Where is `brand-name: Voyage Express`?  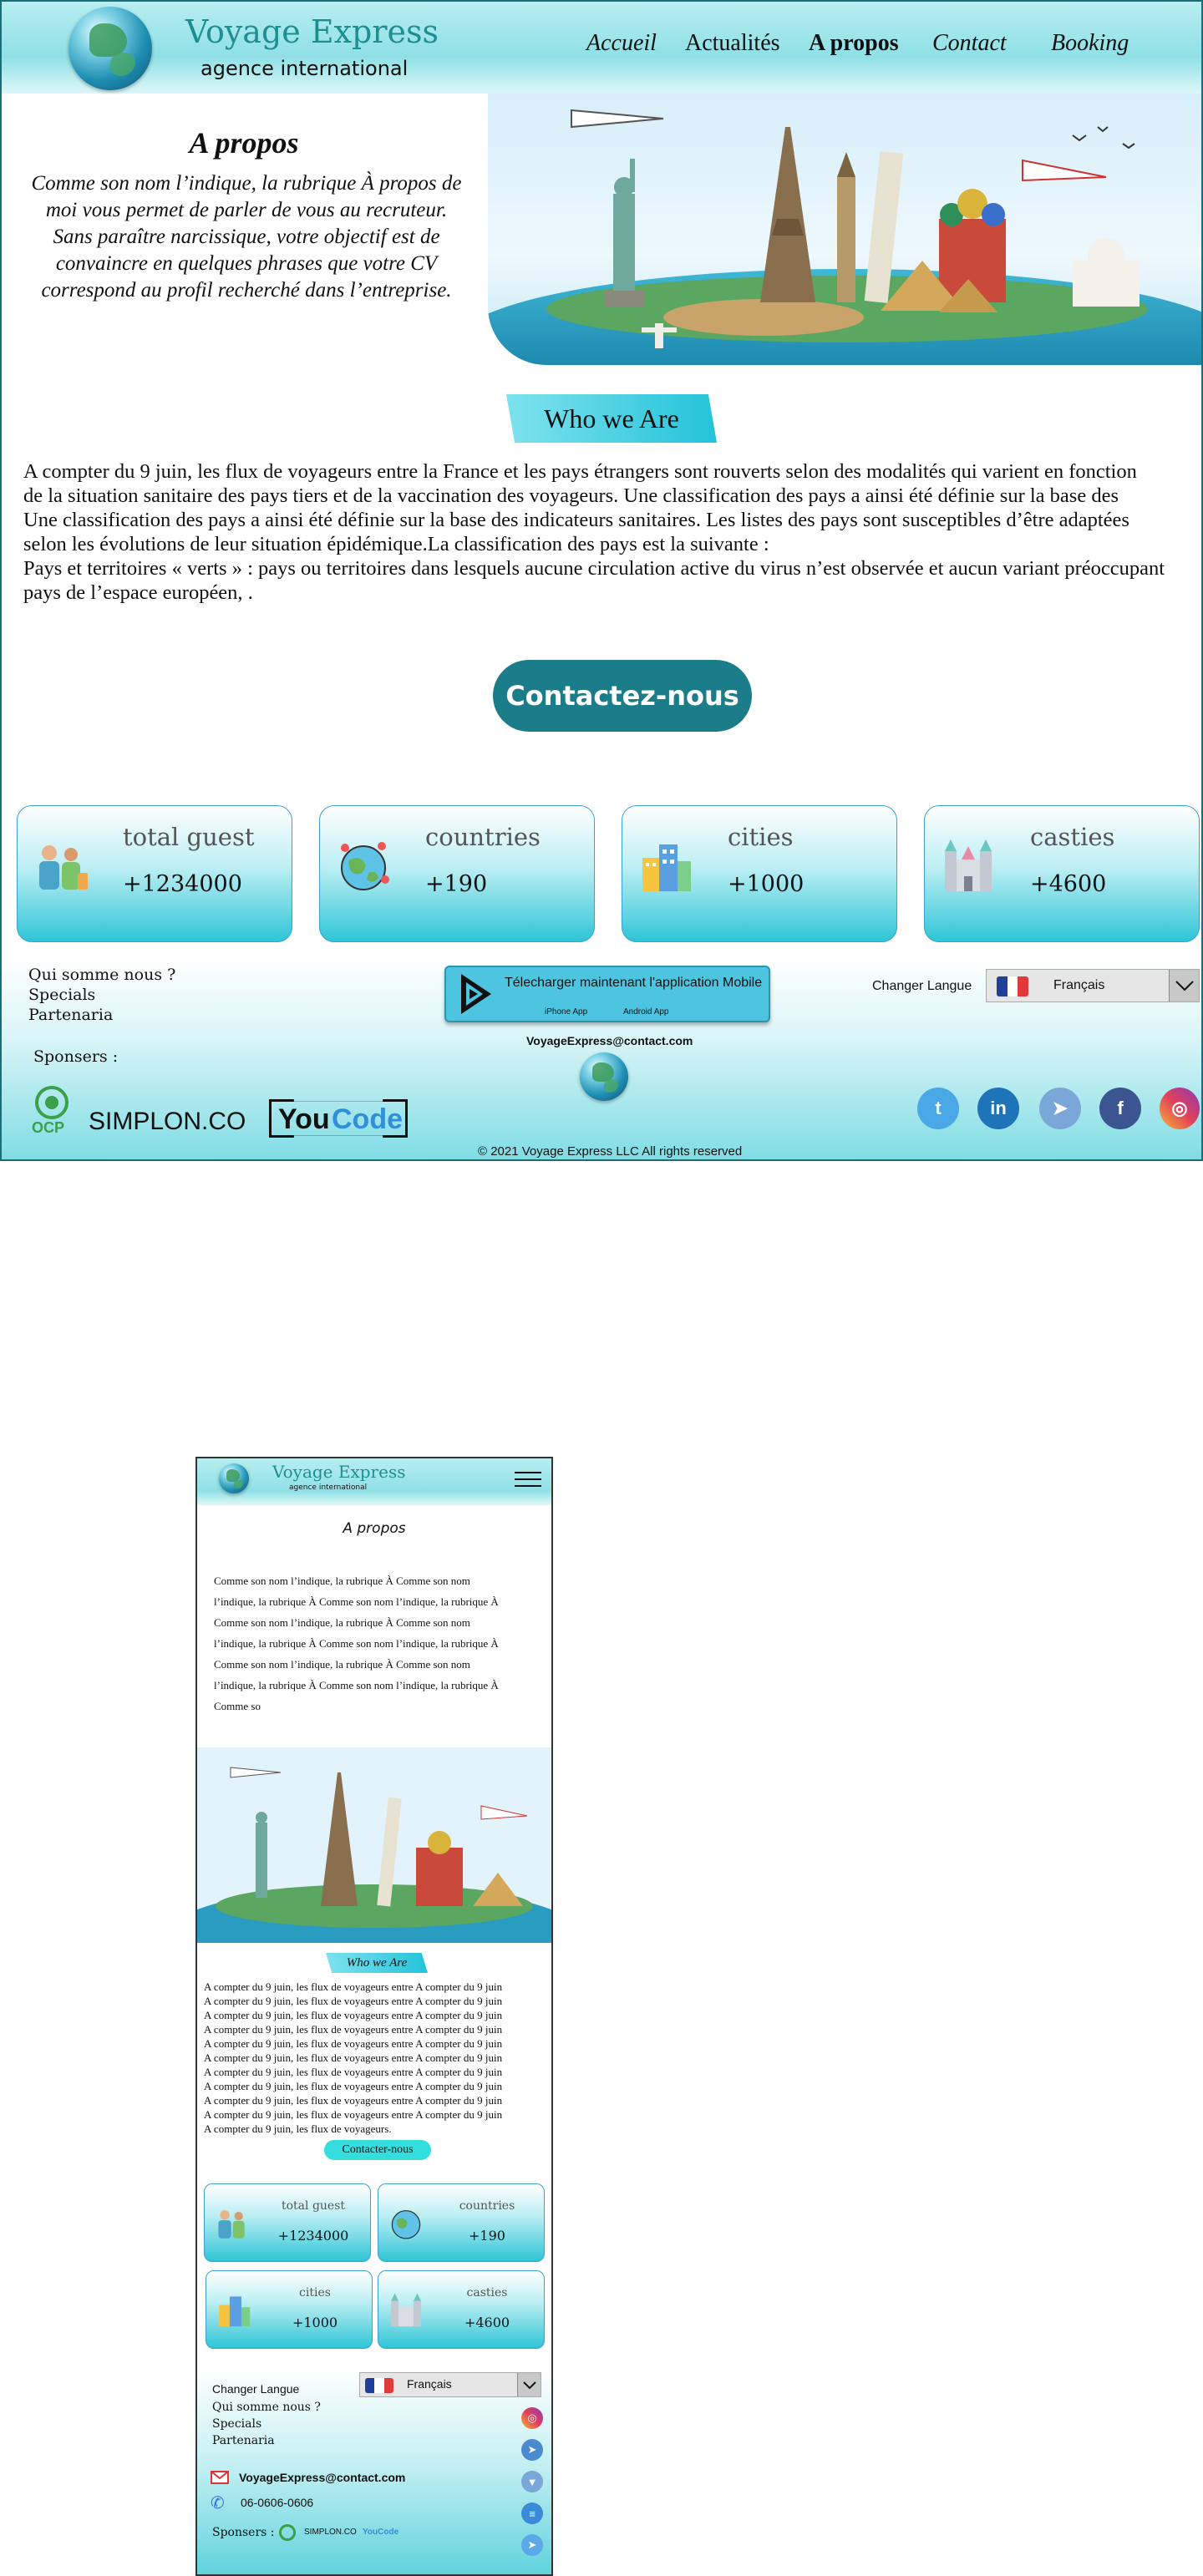
brand-name: Voyage Express is located at coordinates (312, 31).